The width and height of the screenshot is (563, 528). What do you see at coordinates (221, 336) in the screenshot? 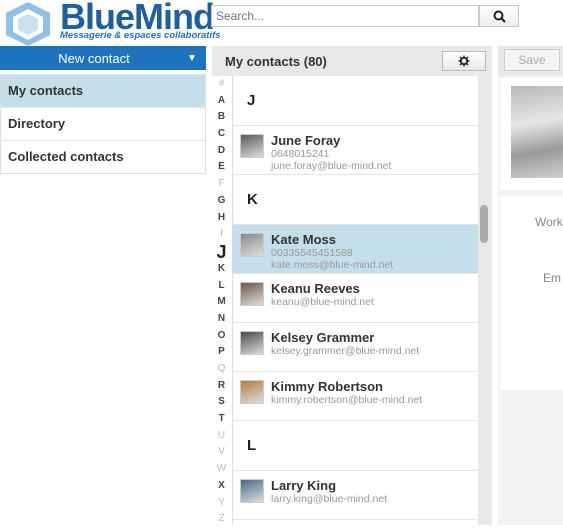
I see `alphabet-letter: O` at bounding box center [221, 336].